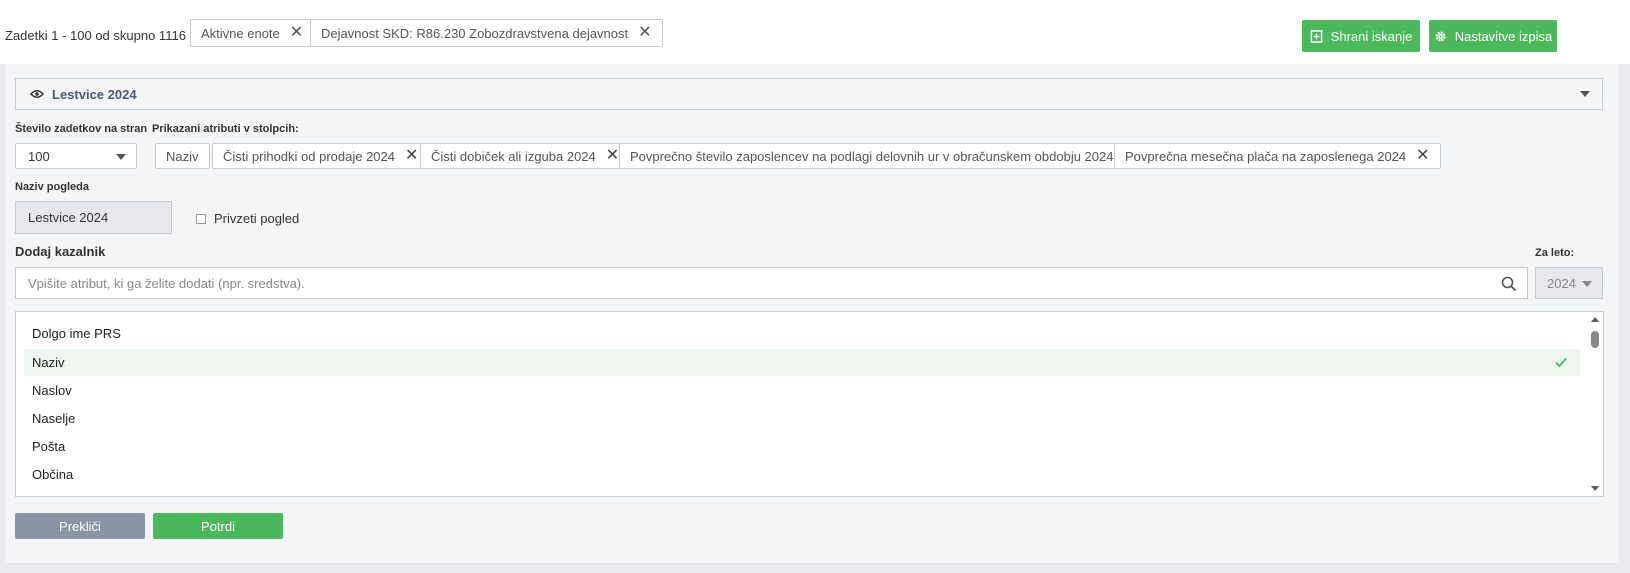 This screenshot has height=573, width=1630. What do you see at coordinates (39, 156) in the screenshot?
I see `records-per-page-value: 100` at bounding box center [39, 156].